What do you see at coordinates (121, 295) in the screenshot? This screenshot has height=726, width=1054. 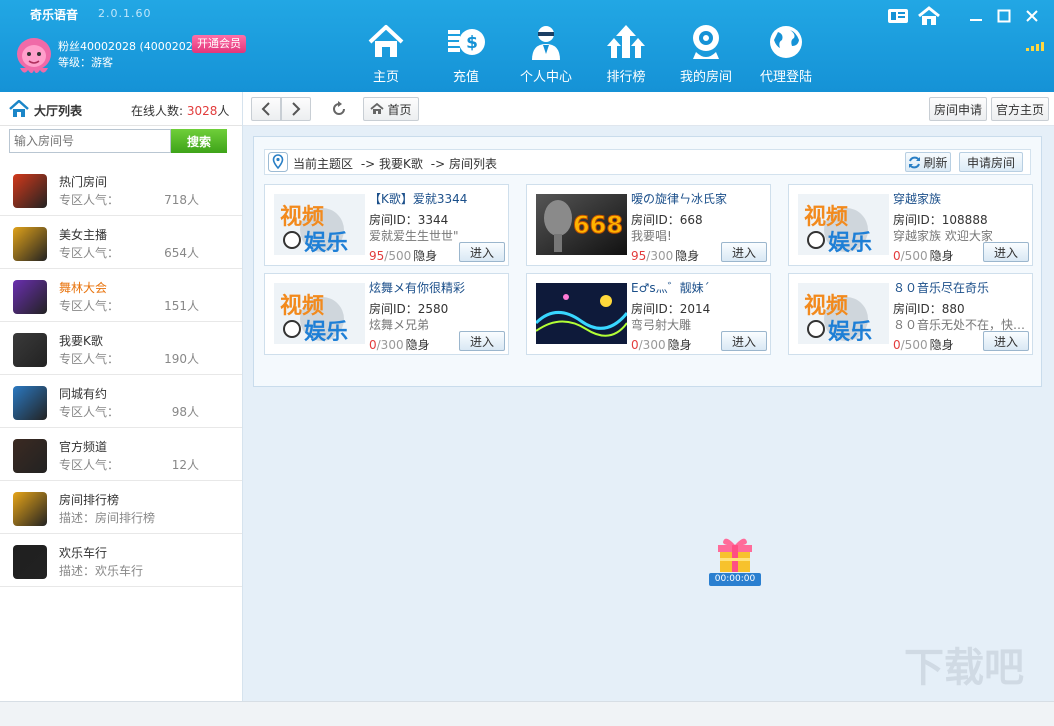 I see `sidebar-item: 舞林大会 专区人气： 151人` at bounding box center [121, 295].